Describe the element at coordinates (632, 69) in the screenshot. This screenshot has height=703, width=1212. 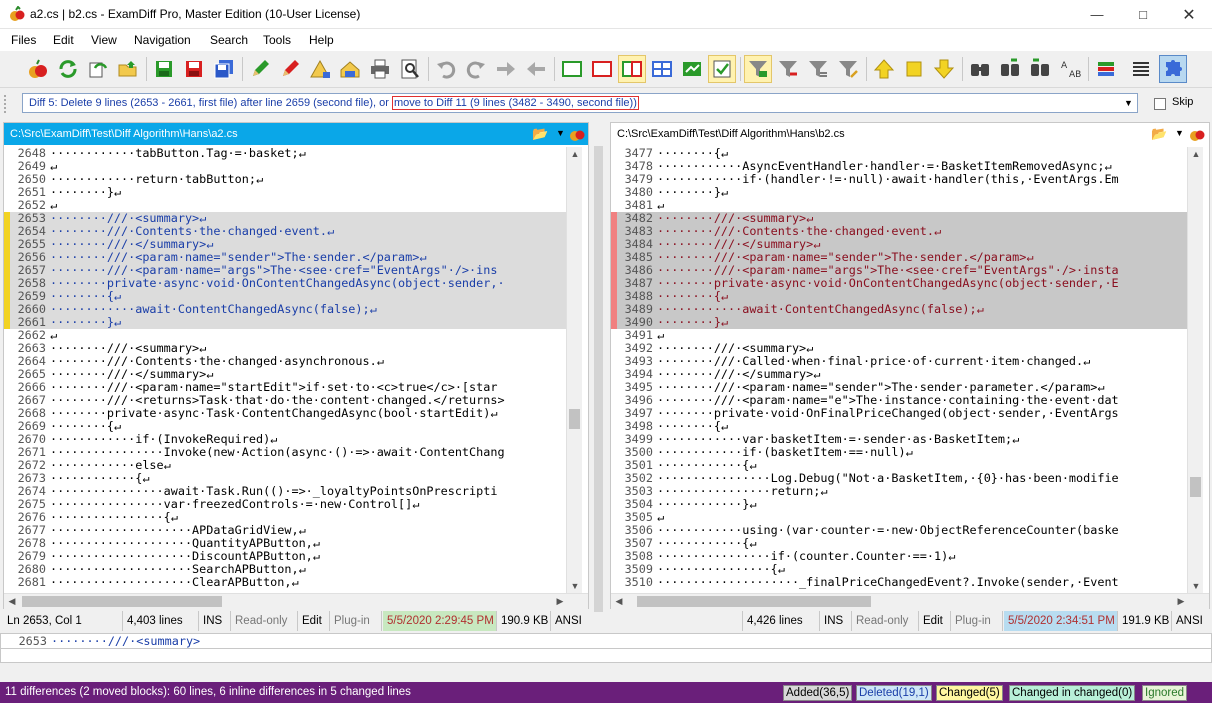
I see `vertical-split-icon` at that location.